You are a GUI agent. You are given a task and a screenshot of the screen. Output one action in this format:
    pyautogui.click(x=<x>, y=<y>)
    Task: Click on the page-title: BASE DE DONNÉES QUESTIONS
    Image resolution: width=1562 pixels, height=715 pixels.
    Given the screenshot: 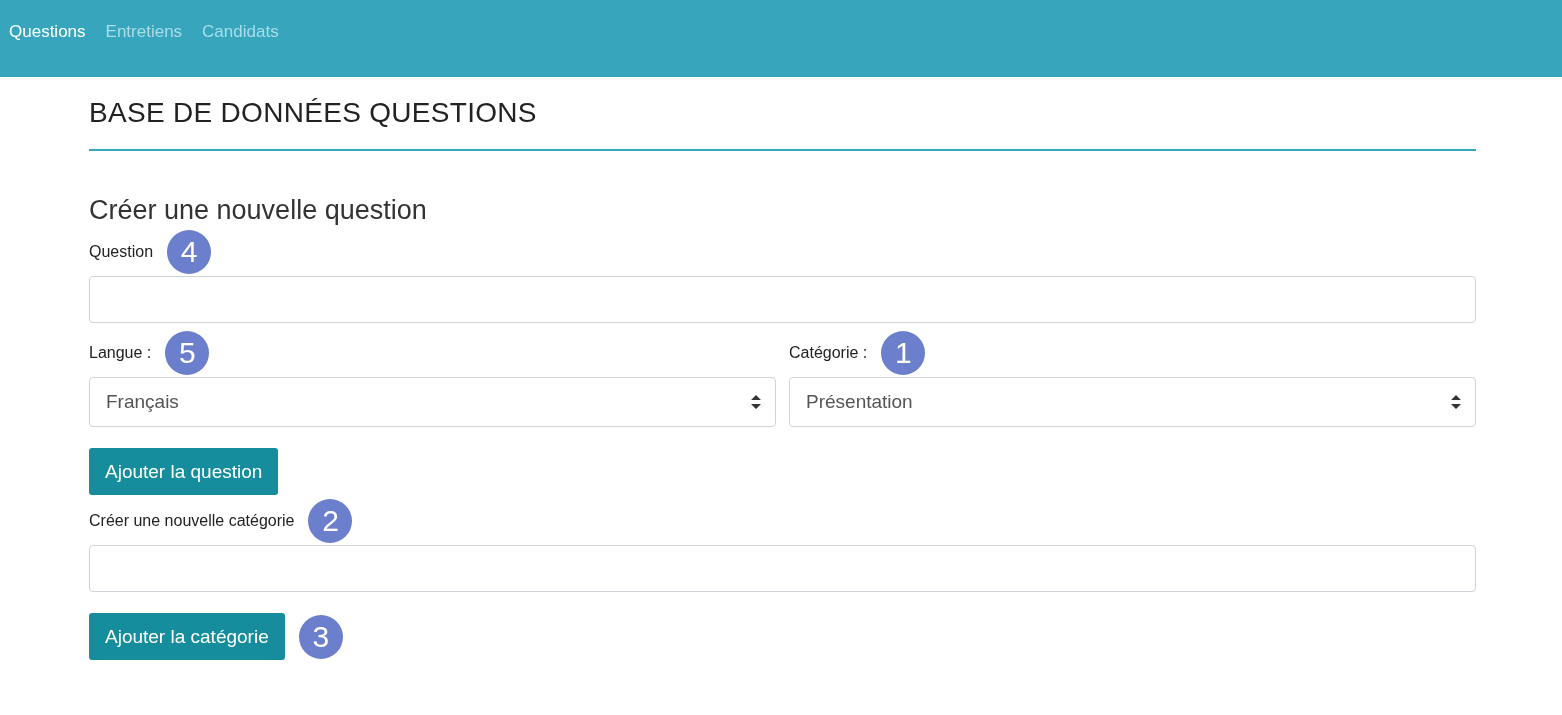 What is the action you would take?
    pyautogui.click(x=782, y=114)
    